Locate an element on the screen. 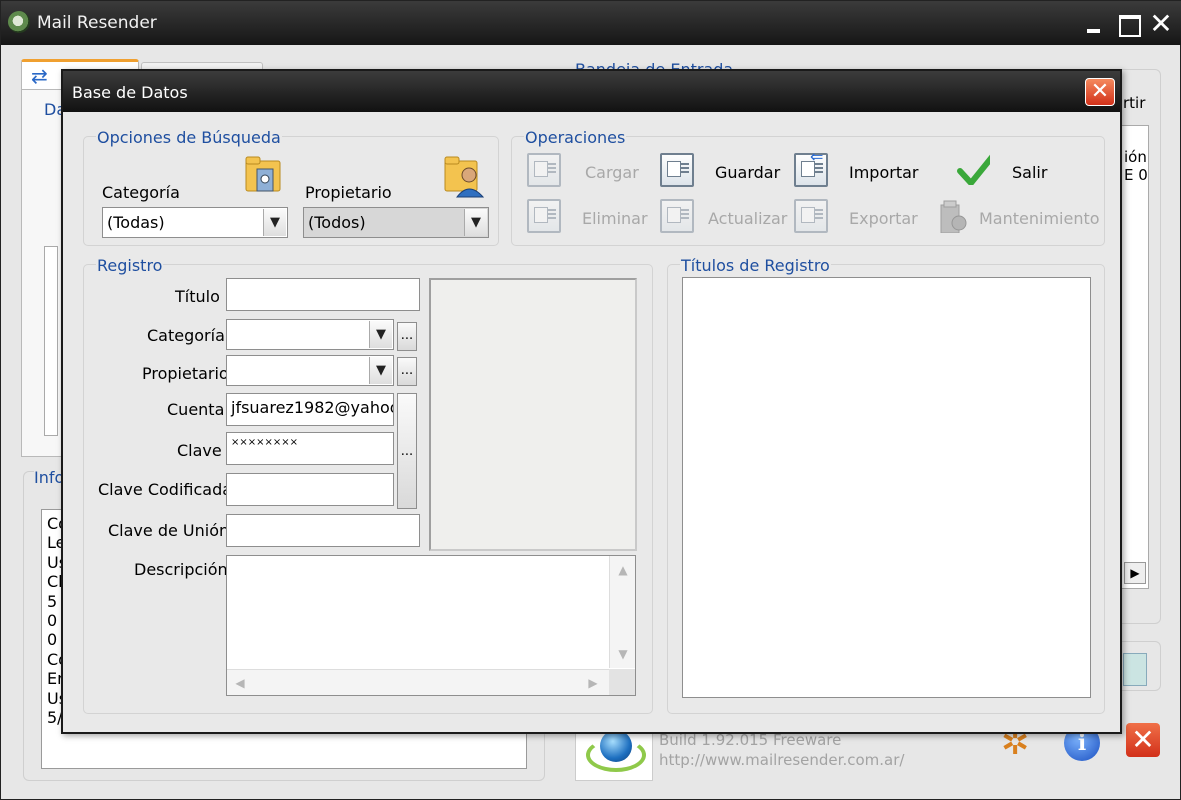  search-category-value: (Todas) is located at coordinates (136, 222).